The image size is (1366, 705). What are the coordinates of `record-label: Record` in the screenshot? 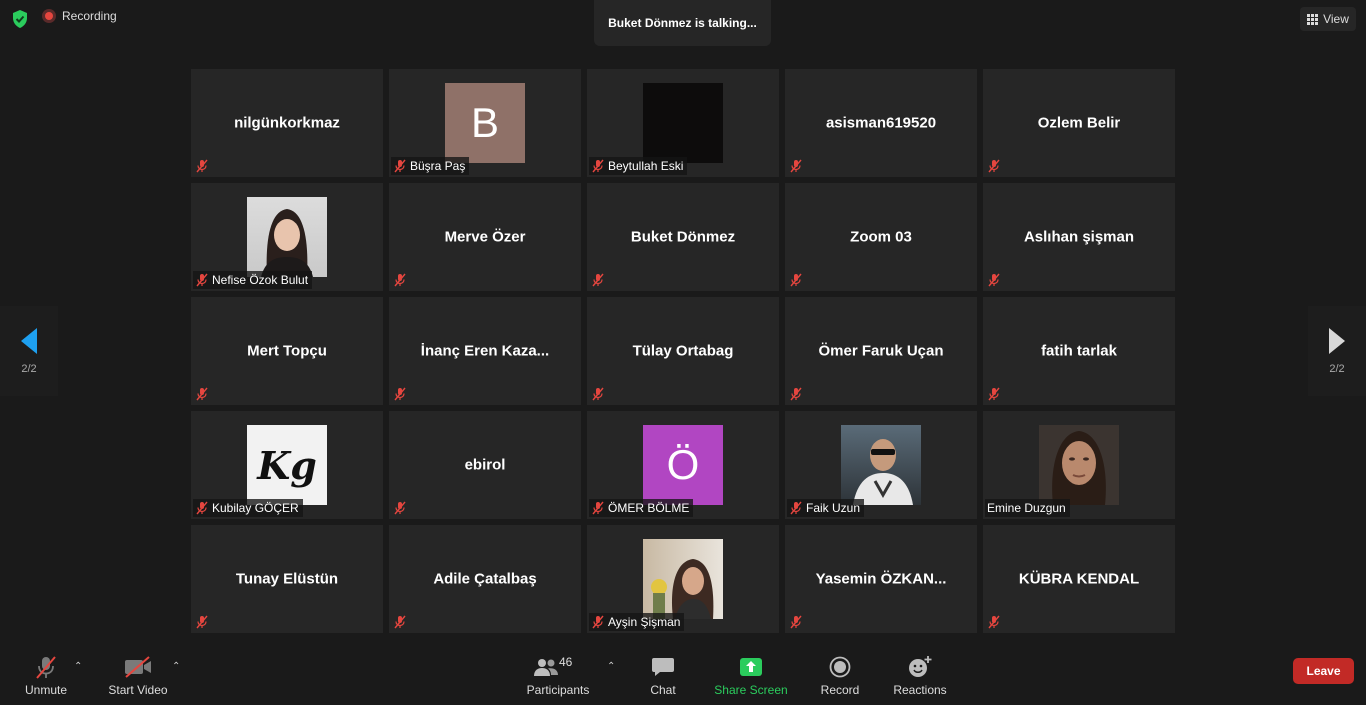 It's located at (840, 690).